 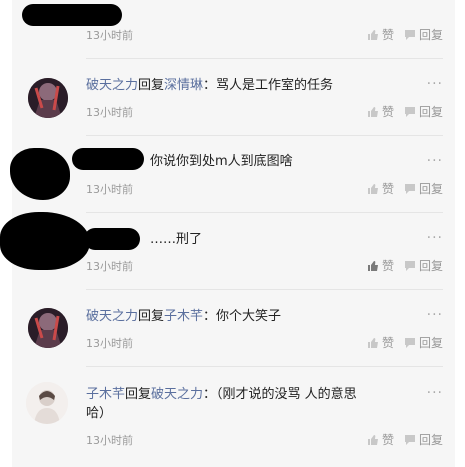 I want to click on reply-target: 子木芊, so click(x=183, y=316).